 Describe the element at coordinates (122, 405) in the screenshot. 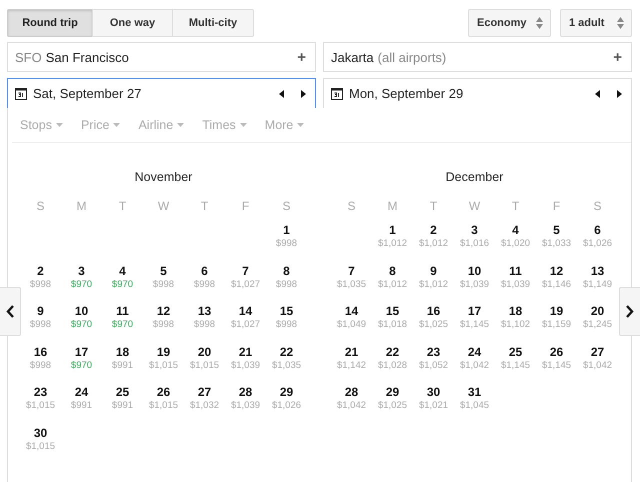

I see `calendar-day: 25 $991` at that location.